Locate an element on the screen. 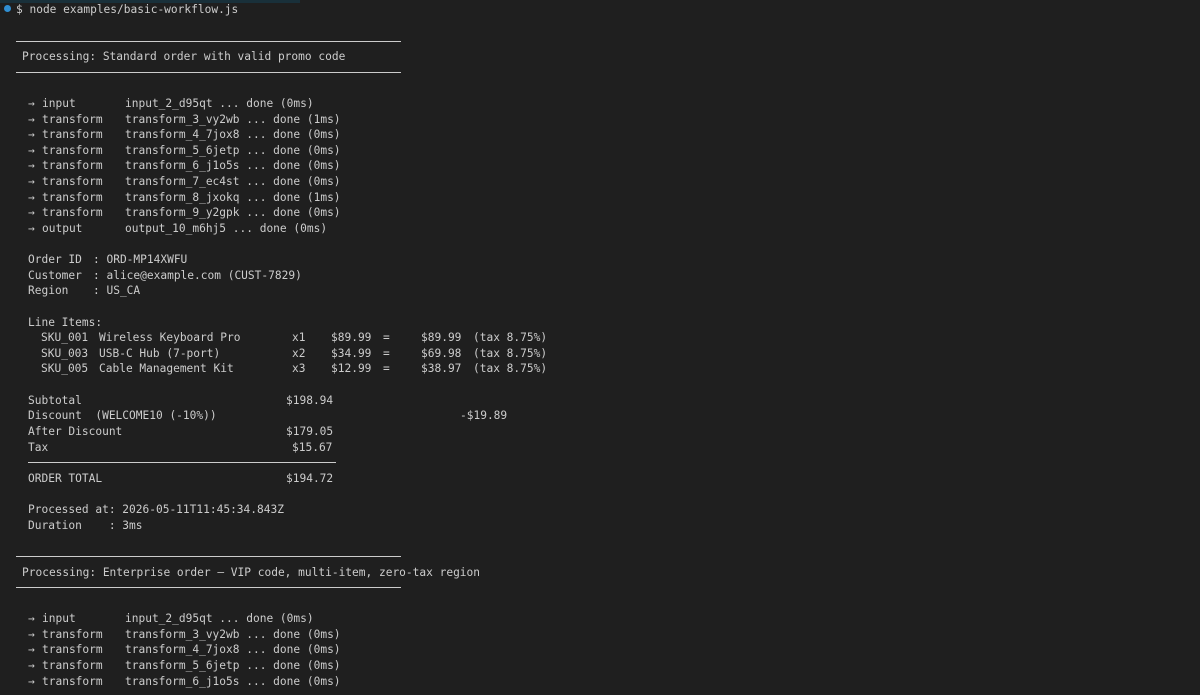 Image resolution: width=1200 pixels, height=695 pixels. item-name: Wireless Keyboard Pro is located at coordinates (170, 337).